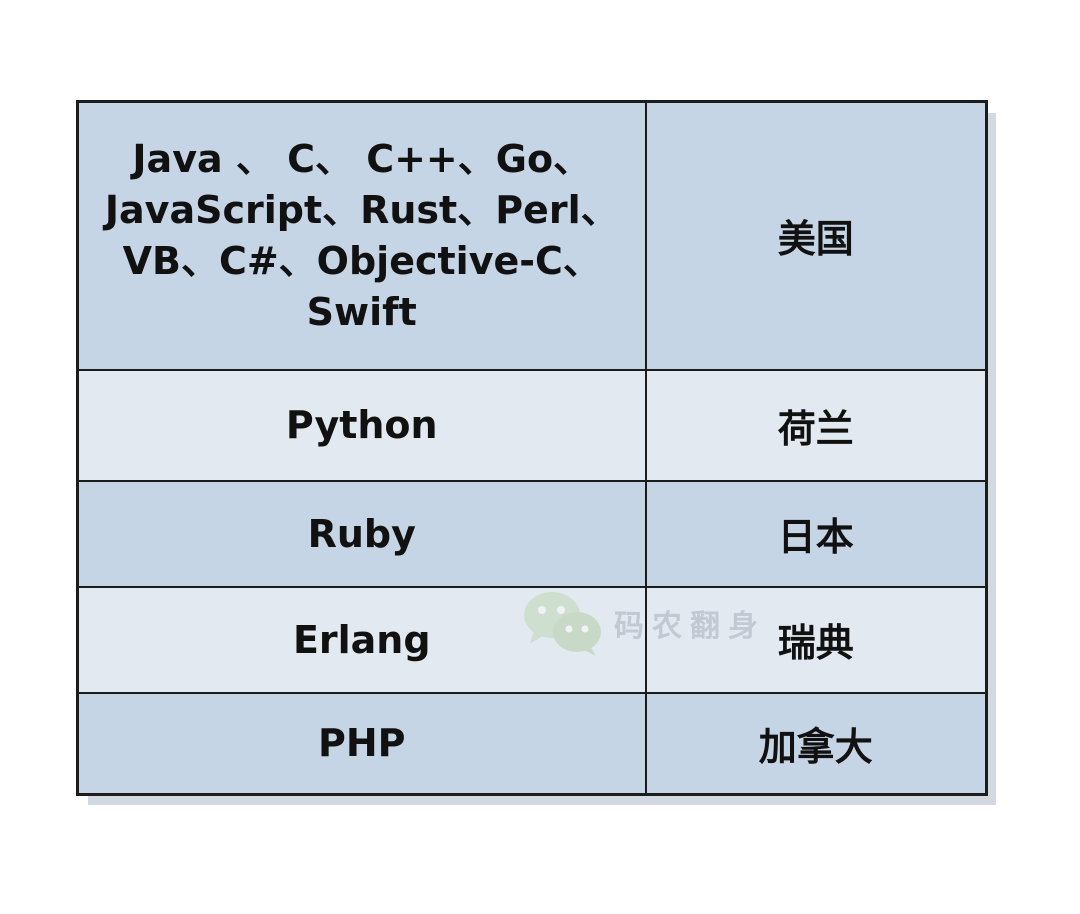 The width and height of the screenshot is (1080, 914). I want to click on table-row: PHP 加拿大, so click(532, 743).